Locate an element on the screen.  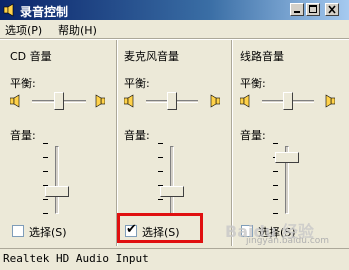
minimize-button is located at coordinates (297, 9).